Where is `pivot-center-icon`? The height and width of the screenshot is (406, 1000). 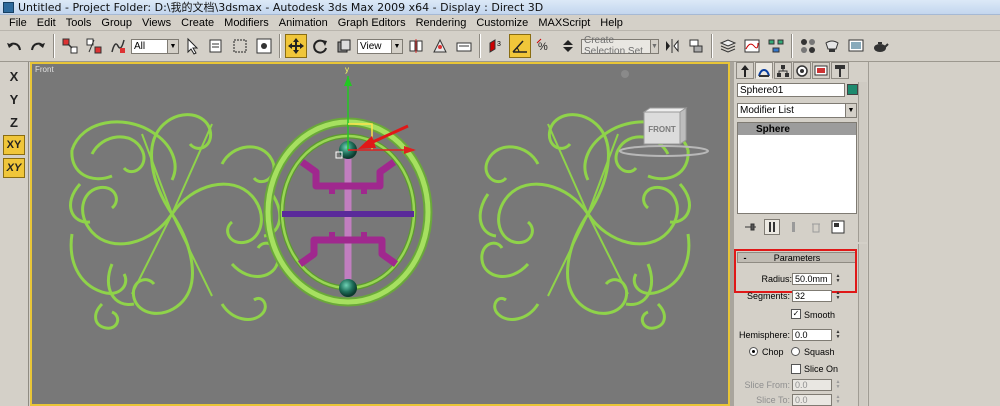
pivot-center-icon is located at coordinates (416, 46).